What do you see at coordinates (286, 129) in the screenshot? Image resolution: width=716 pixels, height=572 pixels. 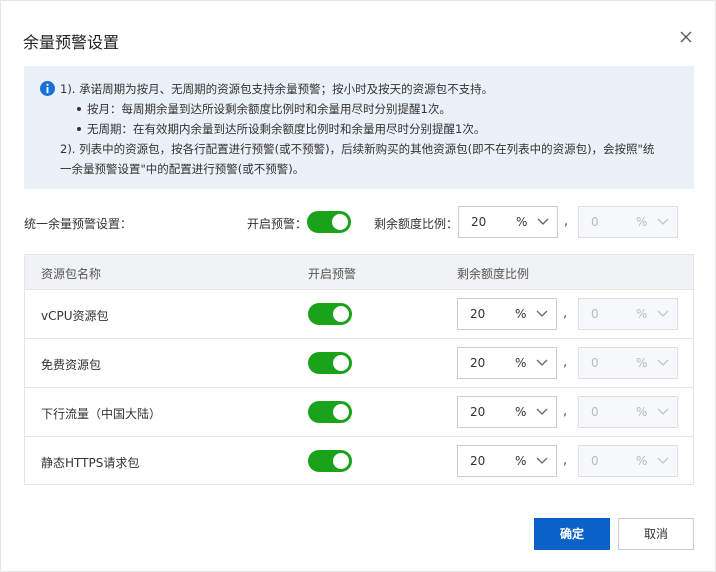 I see `info-bullet-2-text: 无周期：在有效期内余量到达所设剩余额度比例时和余量用尽时分别提醒1次。` at bounding box center [286, 129].